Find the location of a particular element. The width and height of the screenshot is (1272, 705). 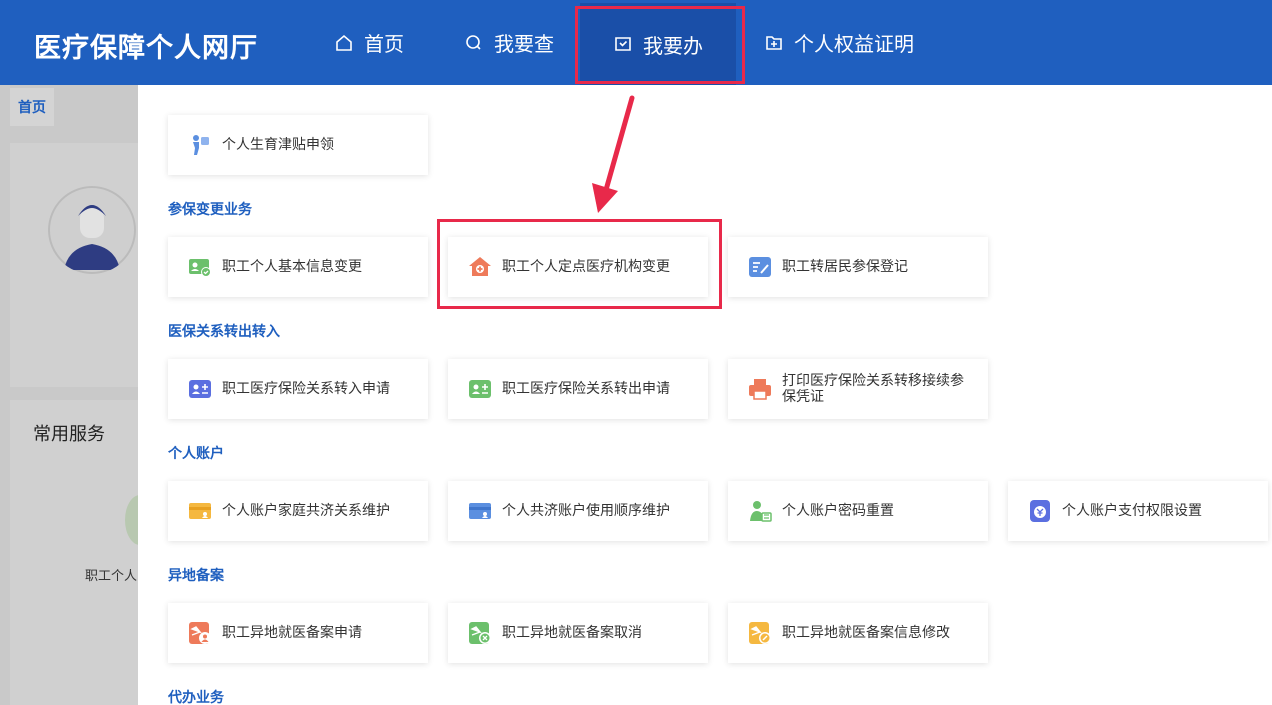

menu-item-label: 个人生育津贴申领 is located at coordinates (278, 145).